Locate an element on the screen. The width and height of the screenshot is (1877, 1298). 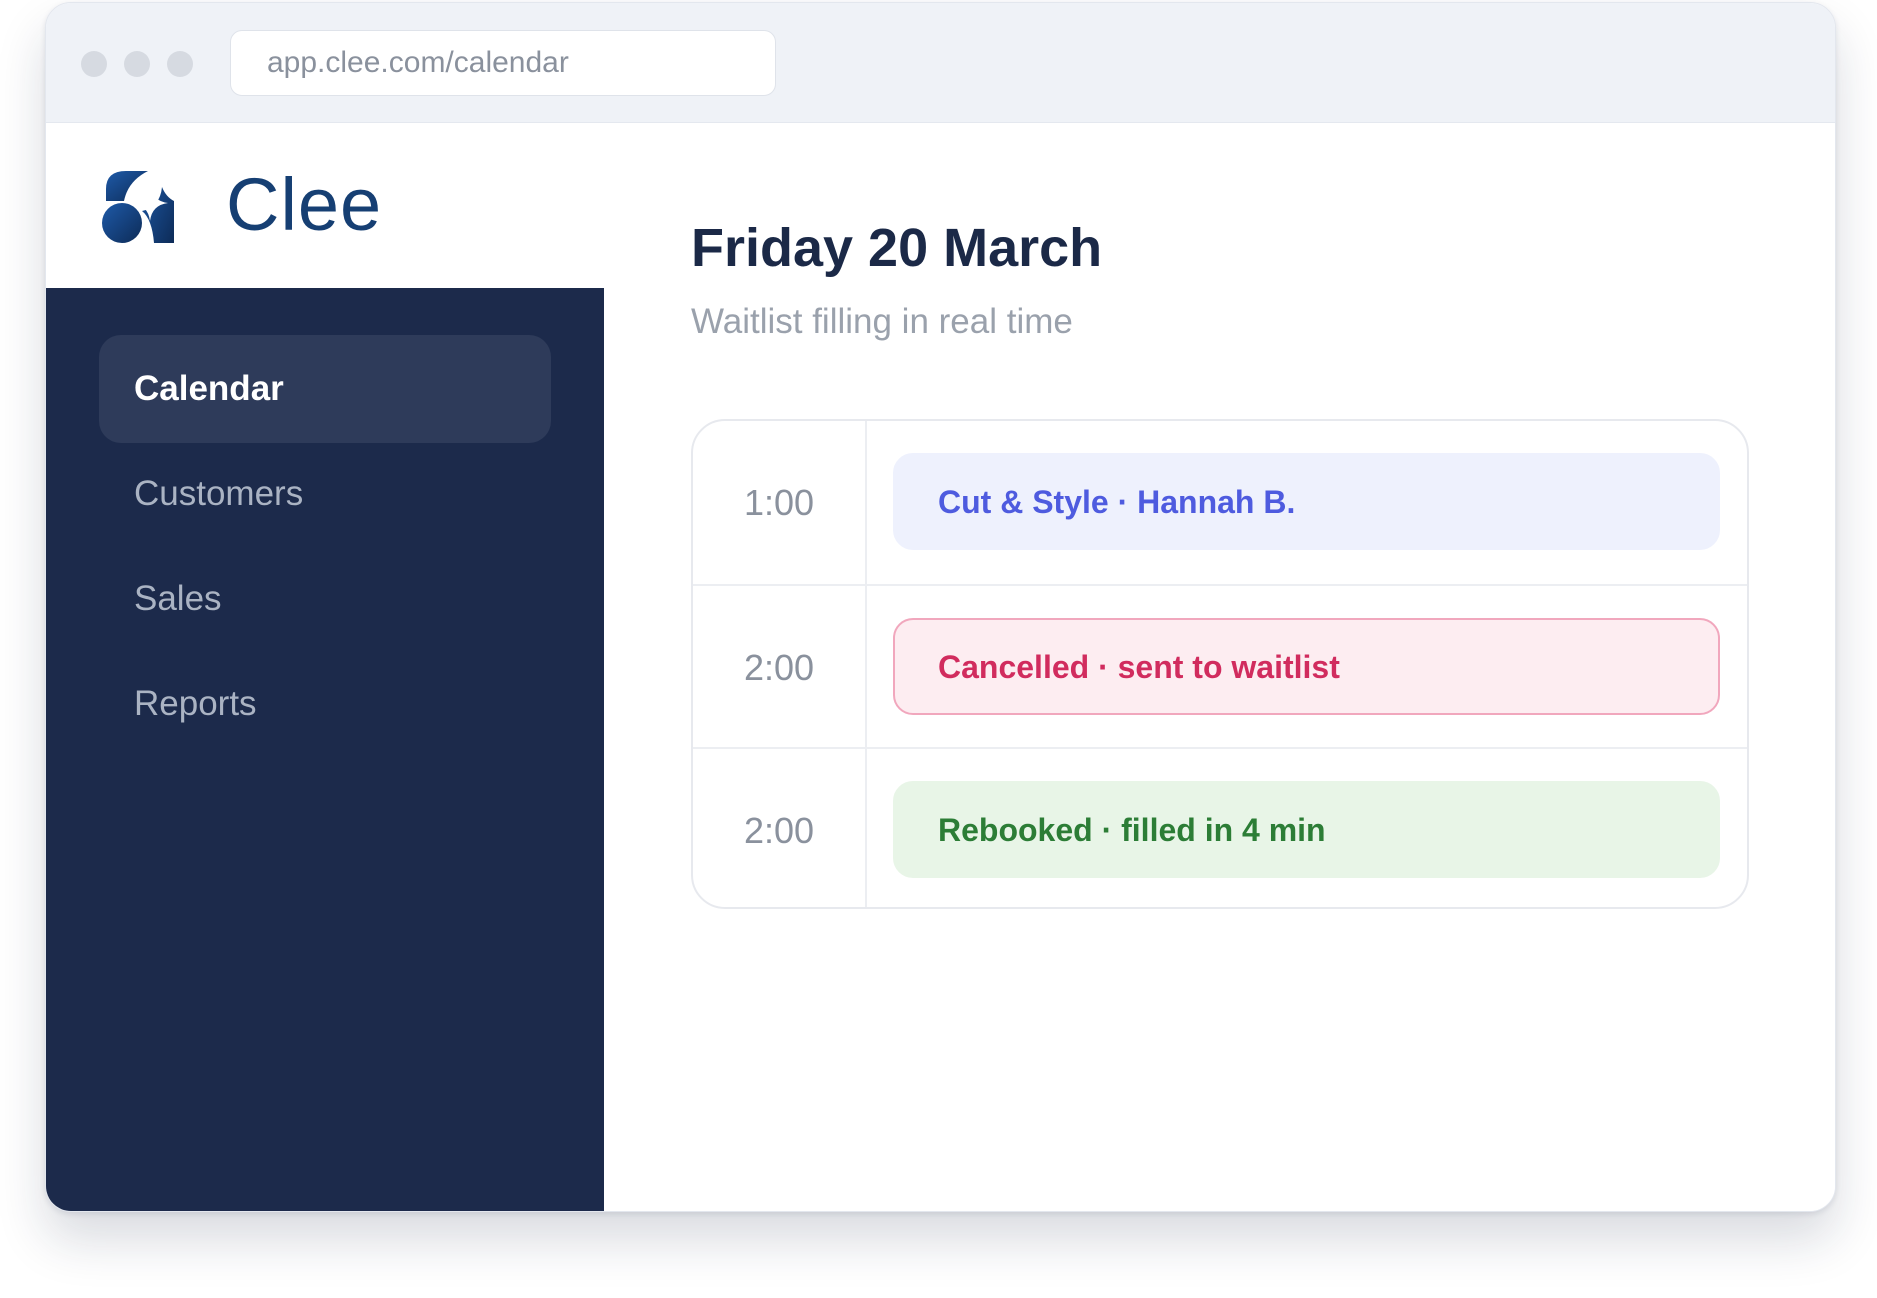
brand-header: Clee is located at coordinates (325, 205).